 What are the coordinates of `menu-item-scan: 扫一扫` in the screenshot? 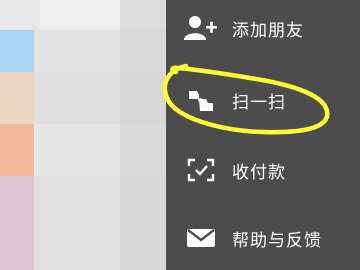 It's located at (263, 100).